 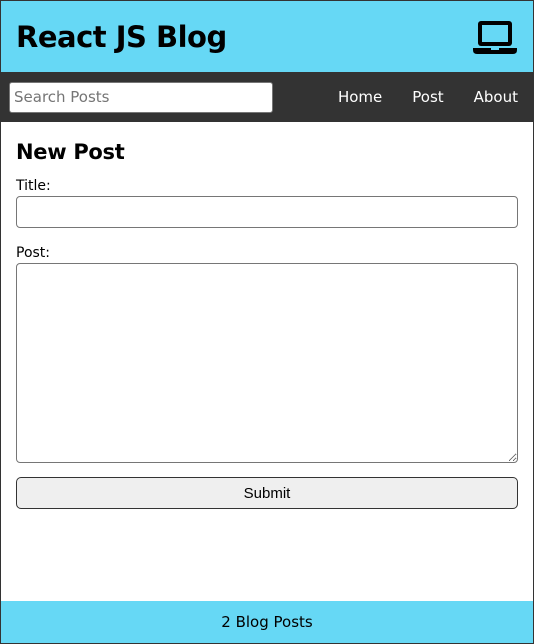 I want to click on laptop-icon, so click(x=495, y=37).